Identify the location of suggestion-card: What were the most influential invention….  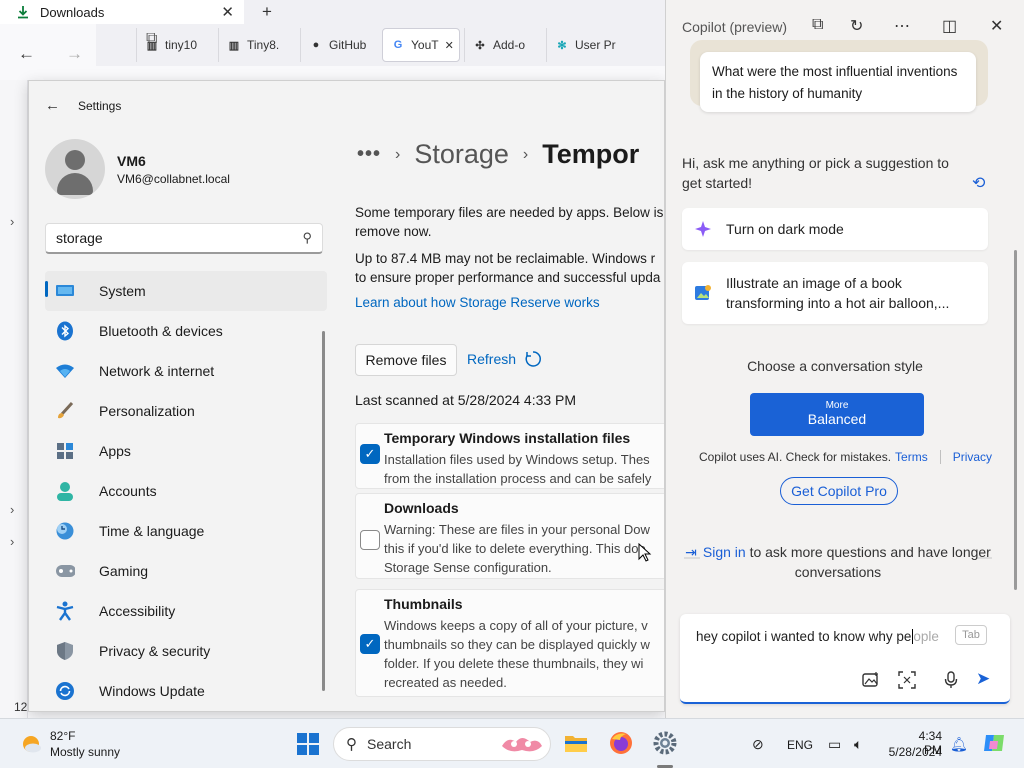
(838, 82).